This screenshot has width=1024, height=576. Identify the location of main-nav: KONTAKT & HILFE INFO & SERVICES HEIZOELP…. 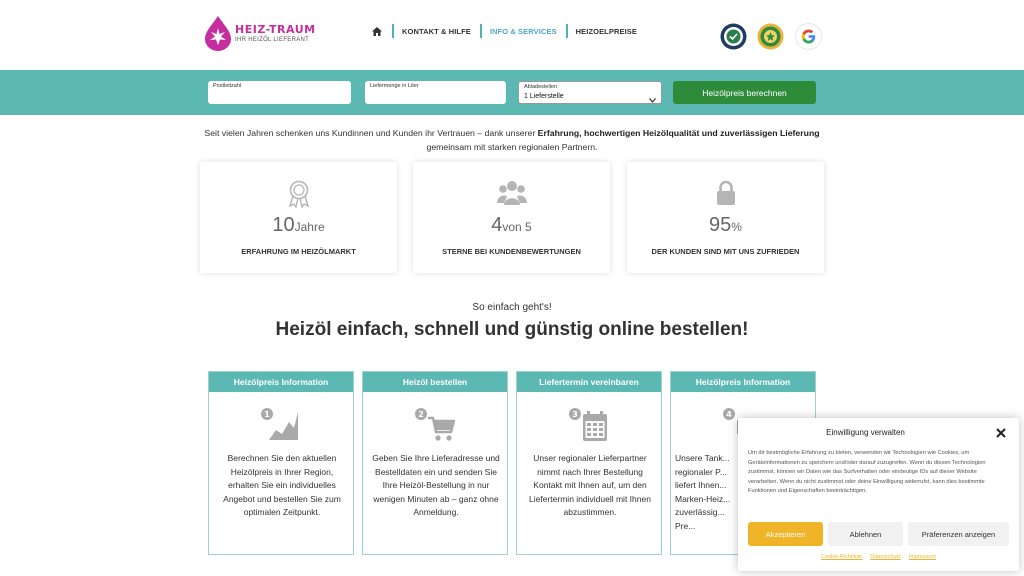
(504, 31).